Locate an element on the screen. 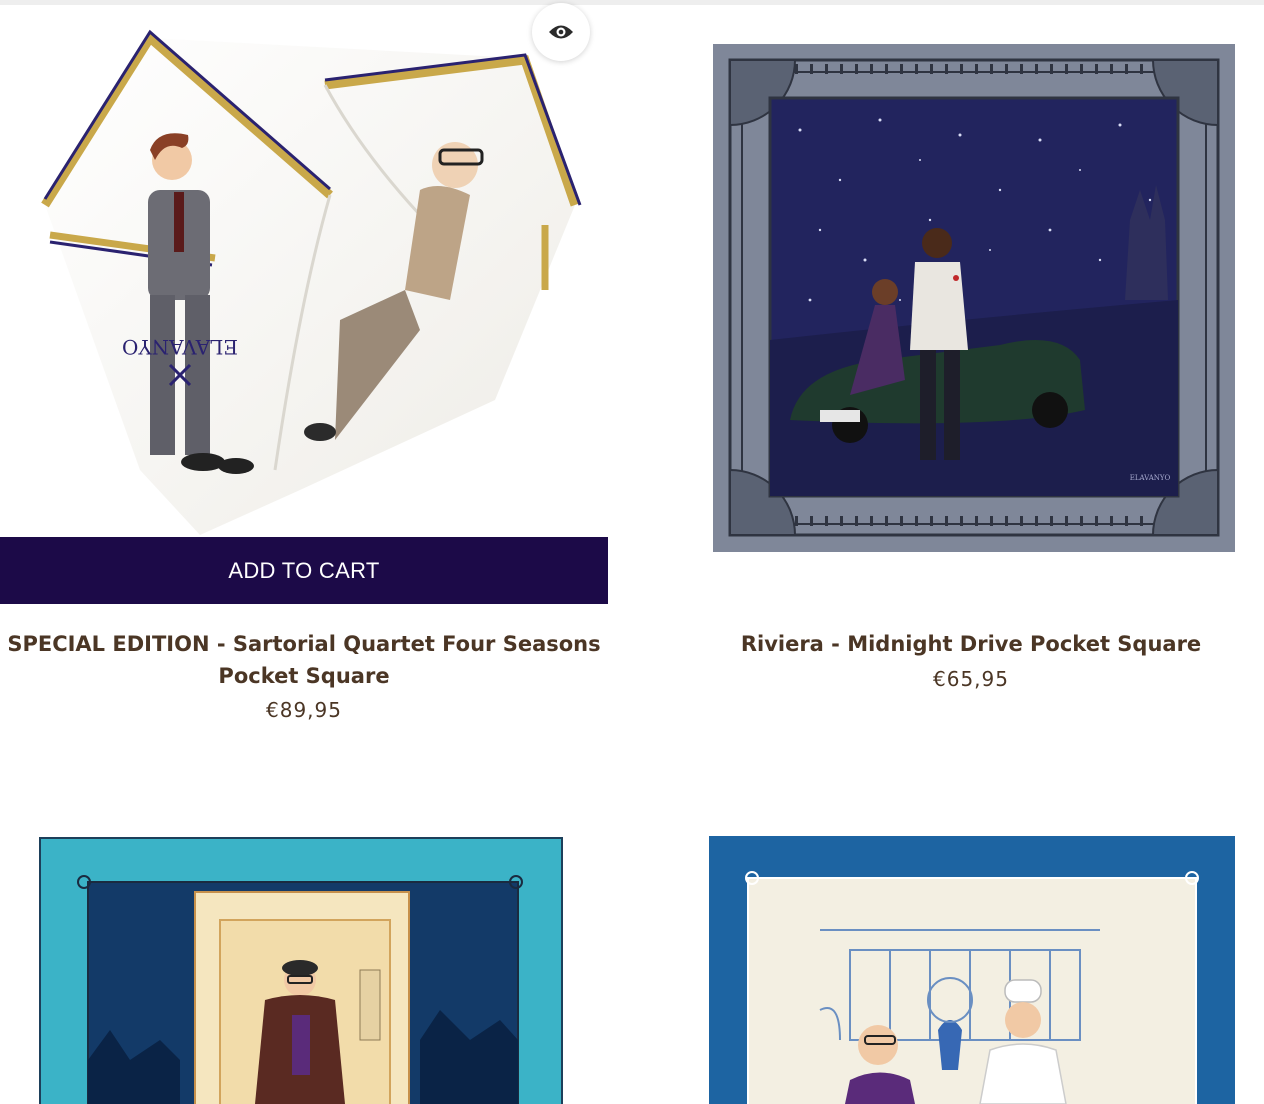 This screenshot has height=1104, width=1264. product-title: Riviera - Midnight Drive Pocket Square is located at coordinates (971, 644).